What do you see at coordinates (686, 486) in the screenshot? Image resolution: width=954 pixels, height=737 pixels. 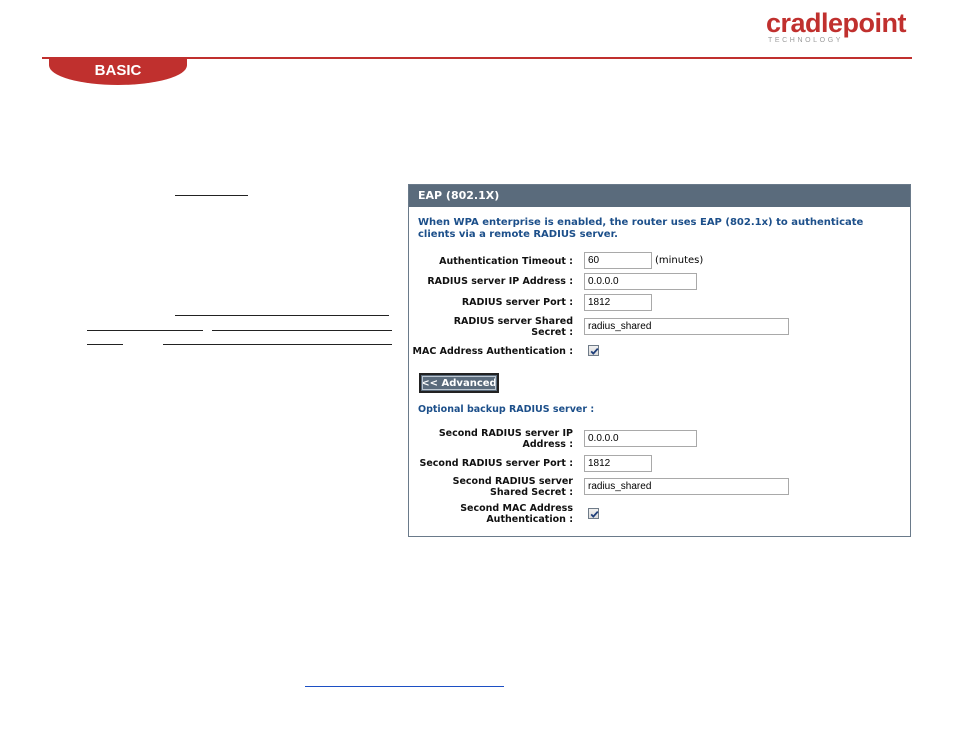 I see `second-secret-input` at bounding box center [686, 486].